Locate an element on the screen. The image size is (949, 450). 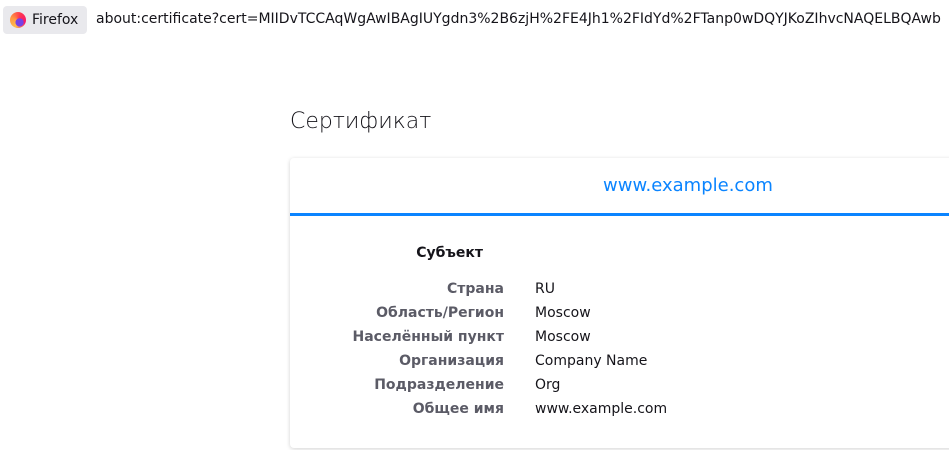
value-organizational-unit: Org is located at coordinates (548, 385).